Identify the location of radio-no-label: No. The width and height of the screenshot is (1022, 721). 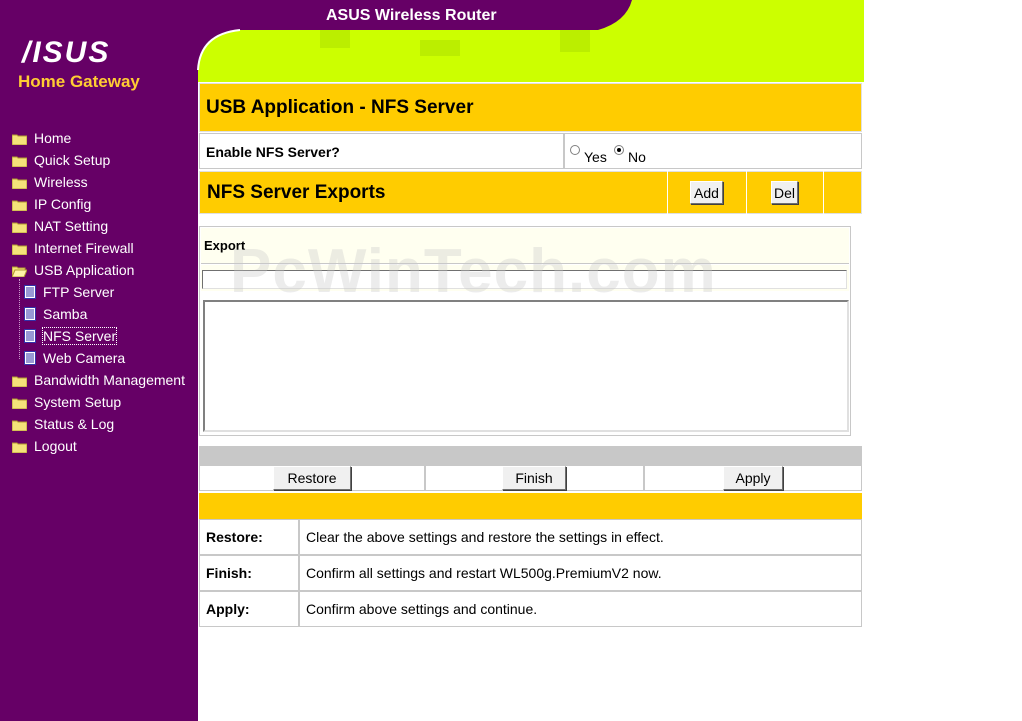
(637, 157).